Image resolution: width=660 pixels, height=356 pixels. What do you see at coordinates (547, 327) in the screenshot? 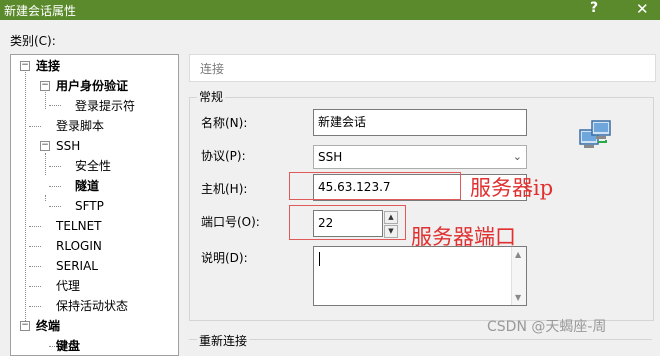
I see `watermark: CSDN @天蝎座-周` at bounding box center [547, 327].